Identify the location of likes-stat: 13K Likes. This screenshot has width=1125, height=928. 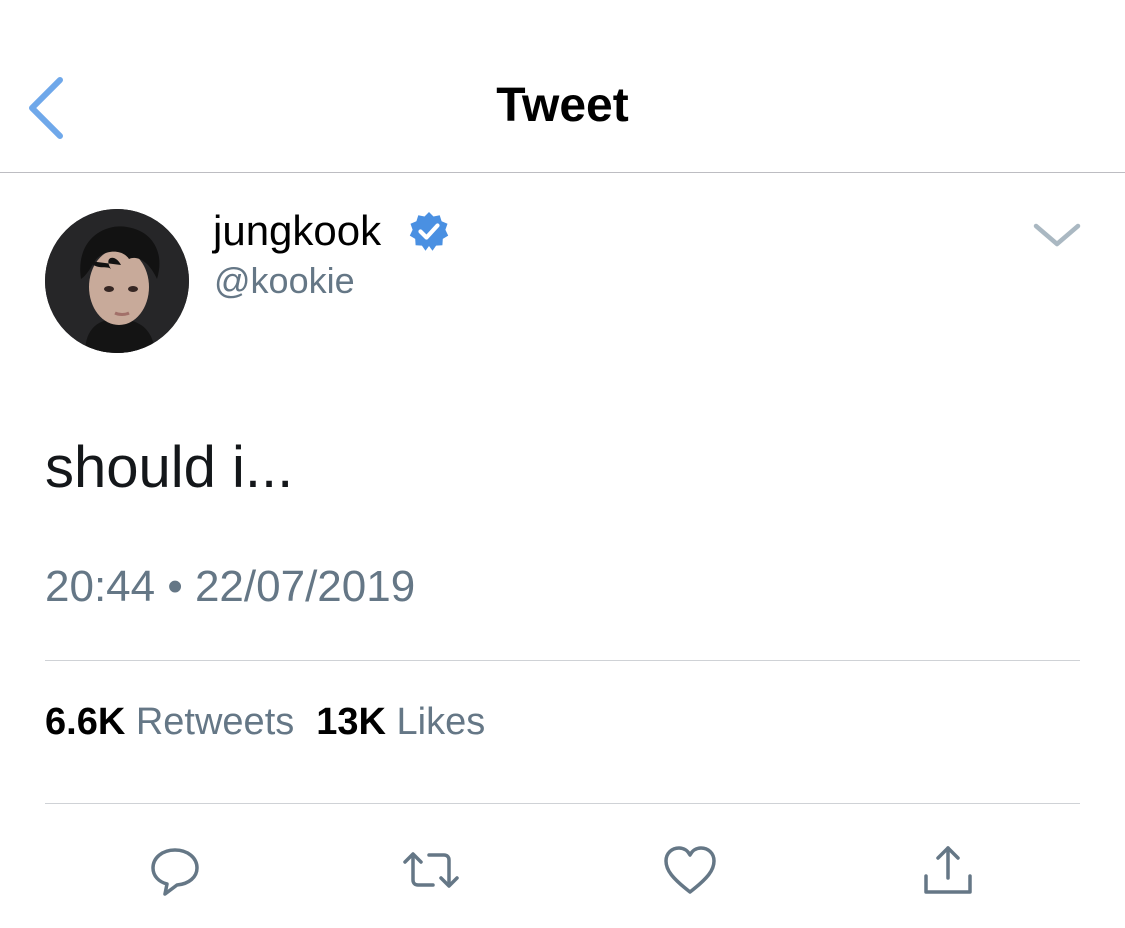
(400, 722).